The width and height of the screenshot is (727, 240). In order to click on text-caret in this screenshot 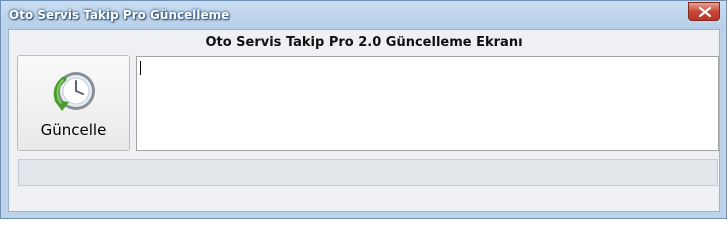, I will do `click(140, 68)`.